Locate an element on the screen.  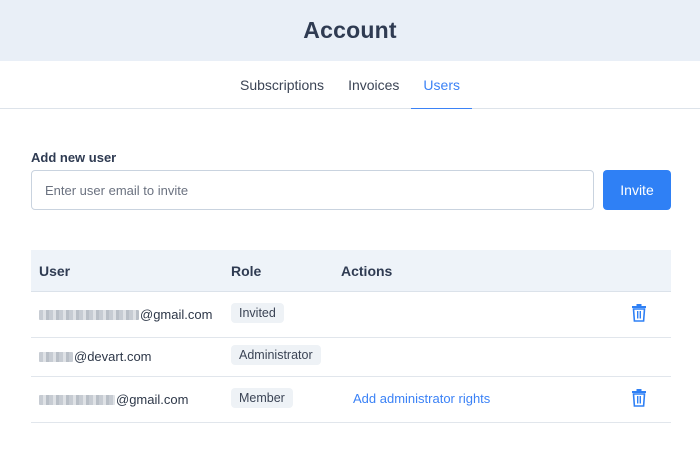
role-badge: Invited is located at coordinates (257, 313).